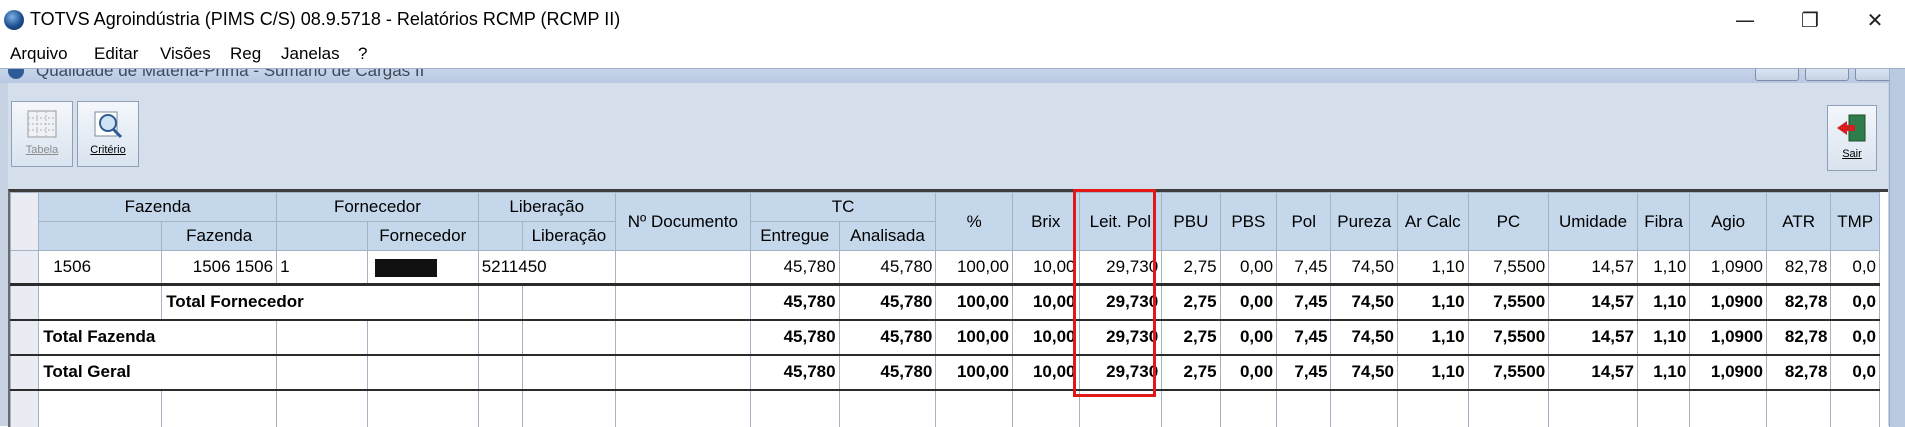  I want to click on cell-leit-pol: 29,730, so click(1120, 268).